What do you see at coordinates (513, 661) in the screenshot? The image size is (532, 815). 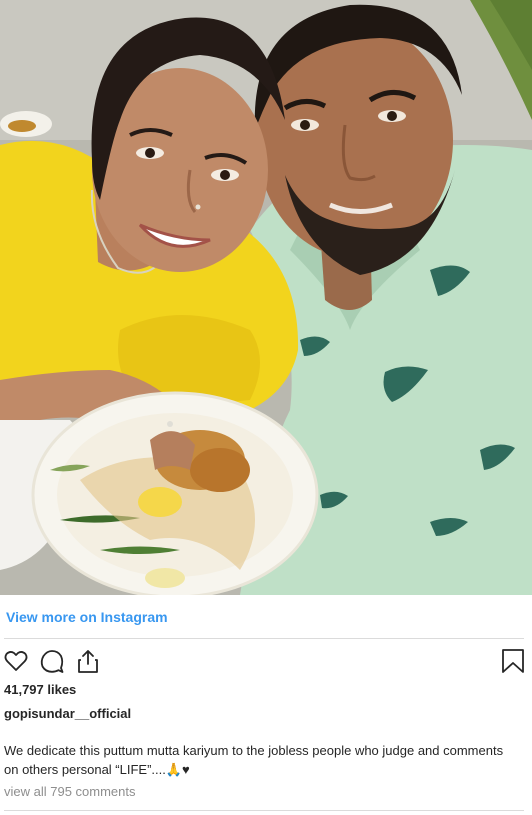 I see `bookmark-icon` at bounding box center [513, 661].